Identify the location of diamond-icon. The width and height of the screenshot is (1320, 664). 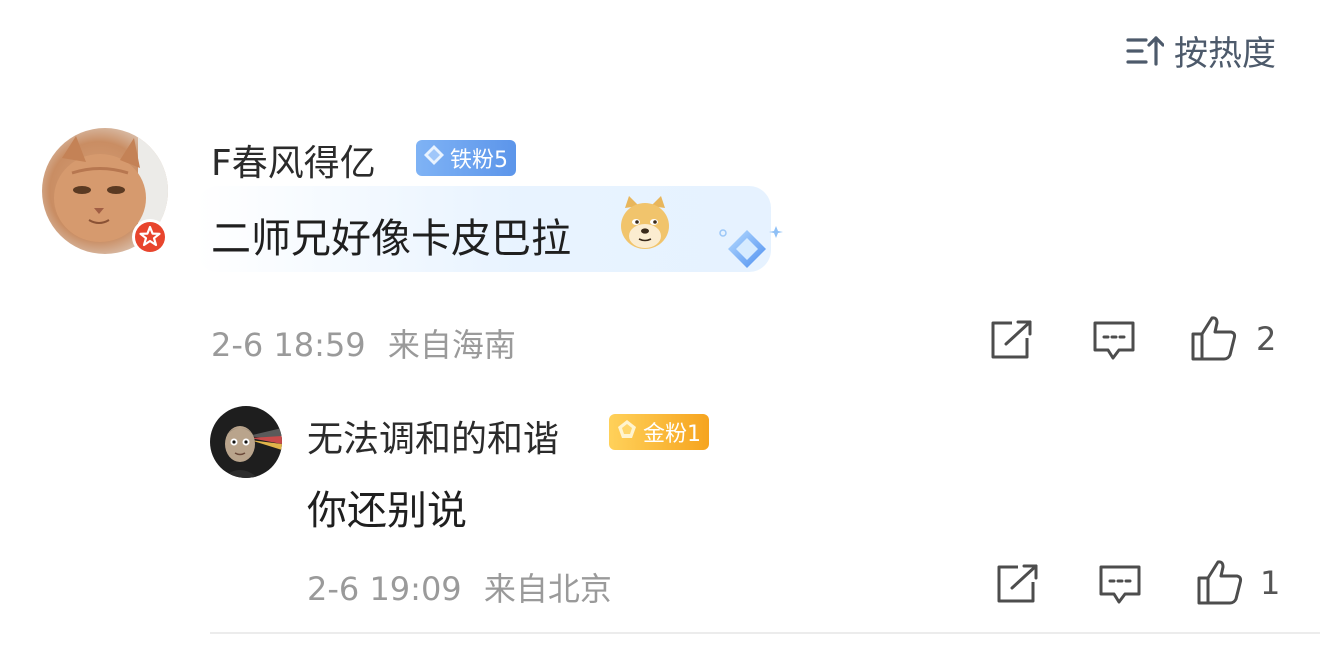
(434, 158).